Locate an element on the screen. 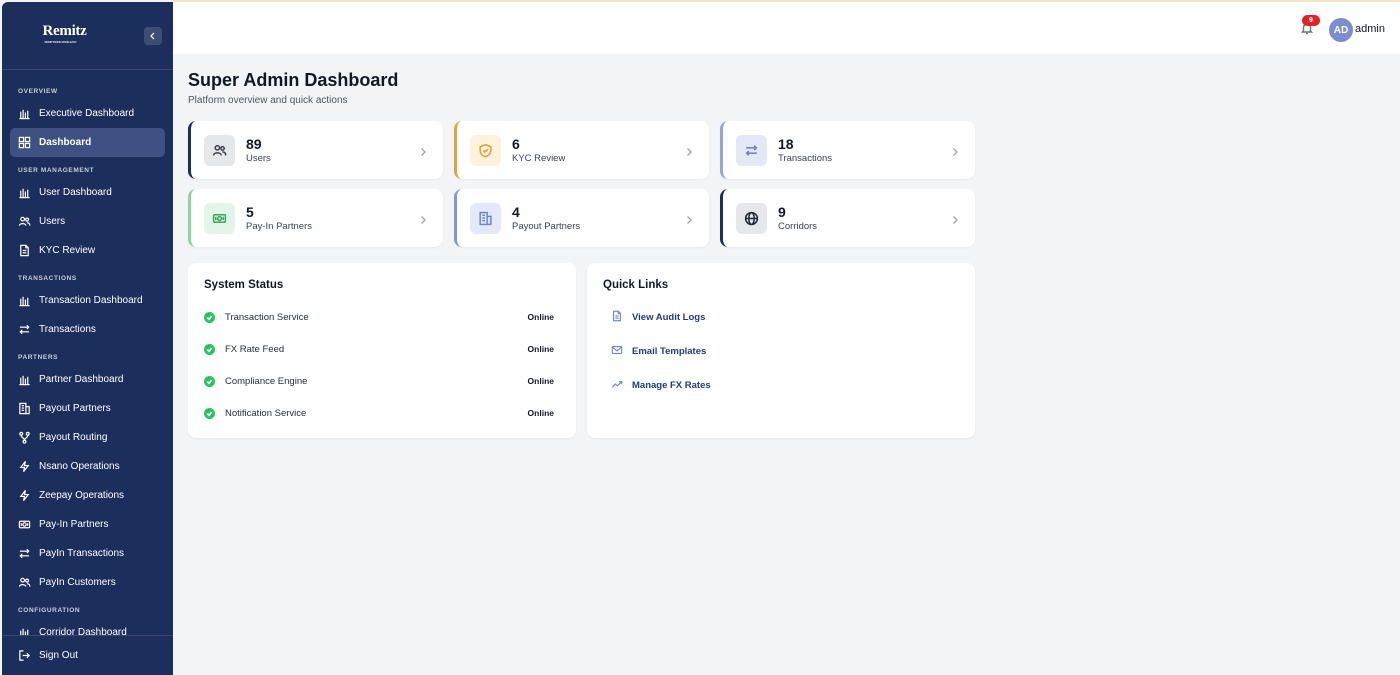  sidebar-item-nsano-operations: Nsano Operations is located at coordinates (87, 466).